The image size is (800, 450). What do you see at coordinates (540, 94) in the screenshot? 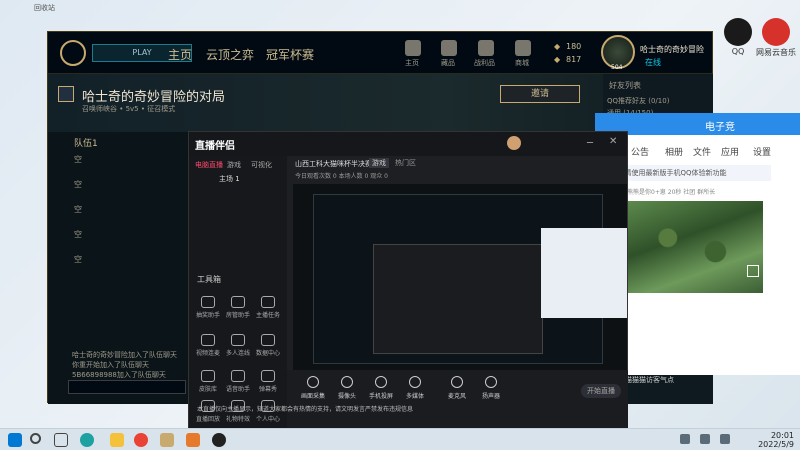
I see `invite-button: 邀请` at bounding box center [540, 94].